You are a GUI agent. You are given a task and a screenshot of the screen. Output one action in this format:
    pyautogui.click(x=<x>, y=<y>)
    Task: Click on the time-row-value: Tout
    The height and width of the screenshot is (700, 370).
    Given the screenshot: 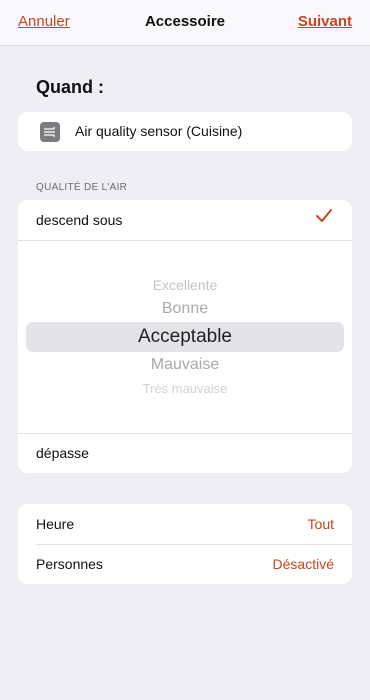 What is the action you would take?
    pyautogui.click(x=321, y=524)
    